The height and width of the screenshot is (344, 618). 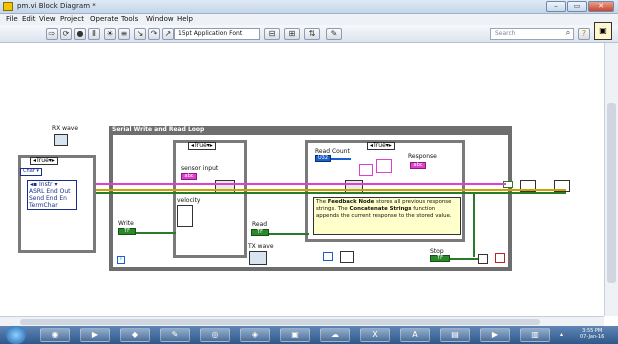 I want to click on app-icon-4: ✎, so click(x=175, y=335).